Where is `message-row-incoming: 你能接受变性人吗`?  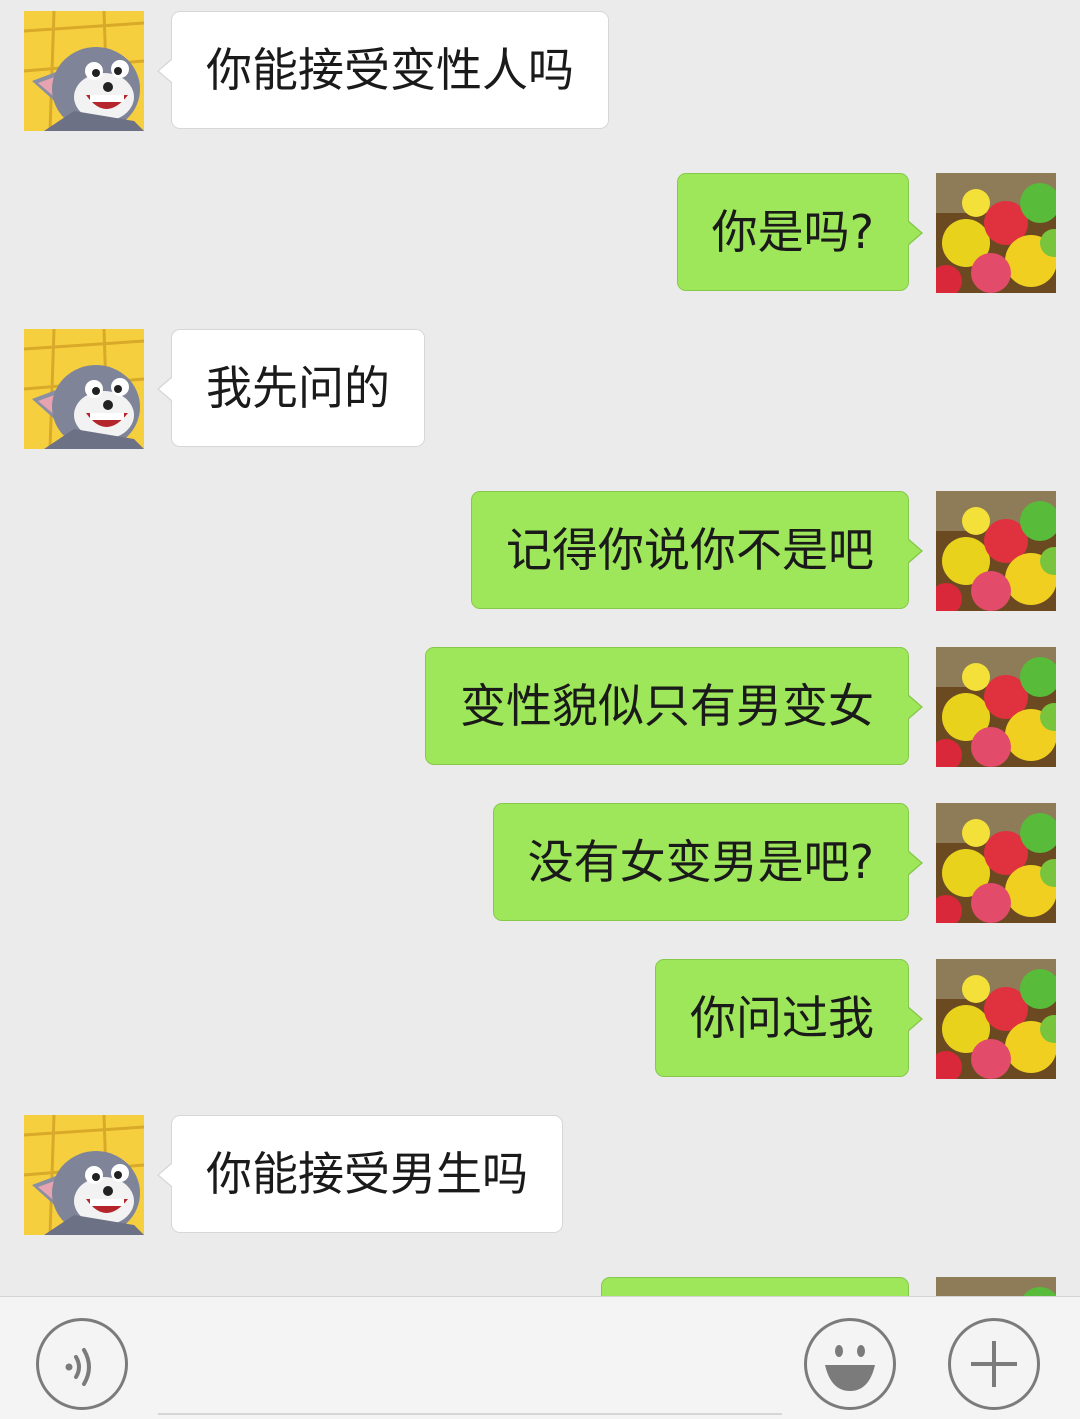
message-row-incoming: 你能接受变性人吗 is located at coordinates (540, 71).